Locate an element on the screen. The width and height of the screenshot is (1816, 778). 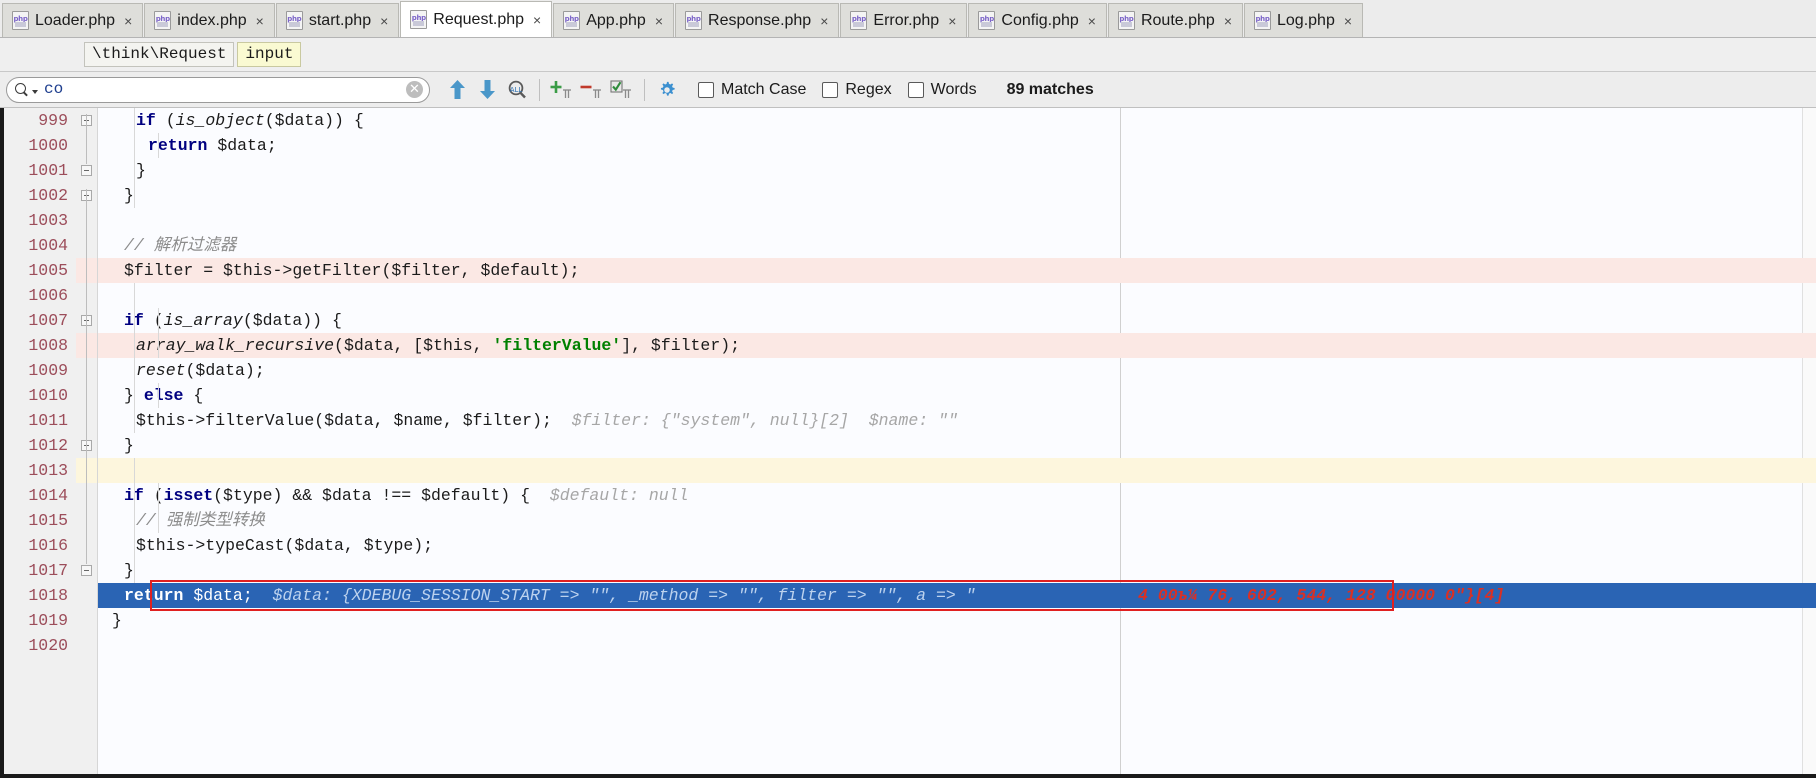
code-token: ($data); is located at coordinates (225, 370).